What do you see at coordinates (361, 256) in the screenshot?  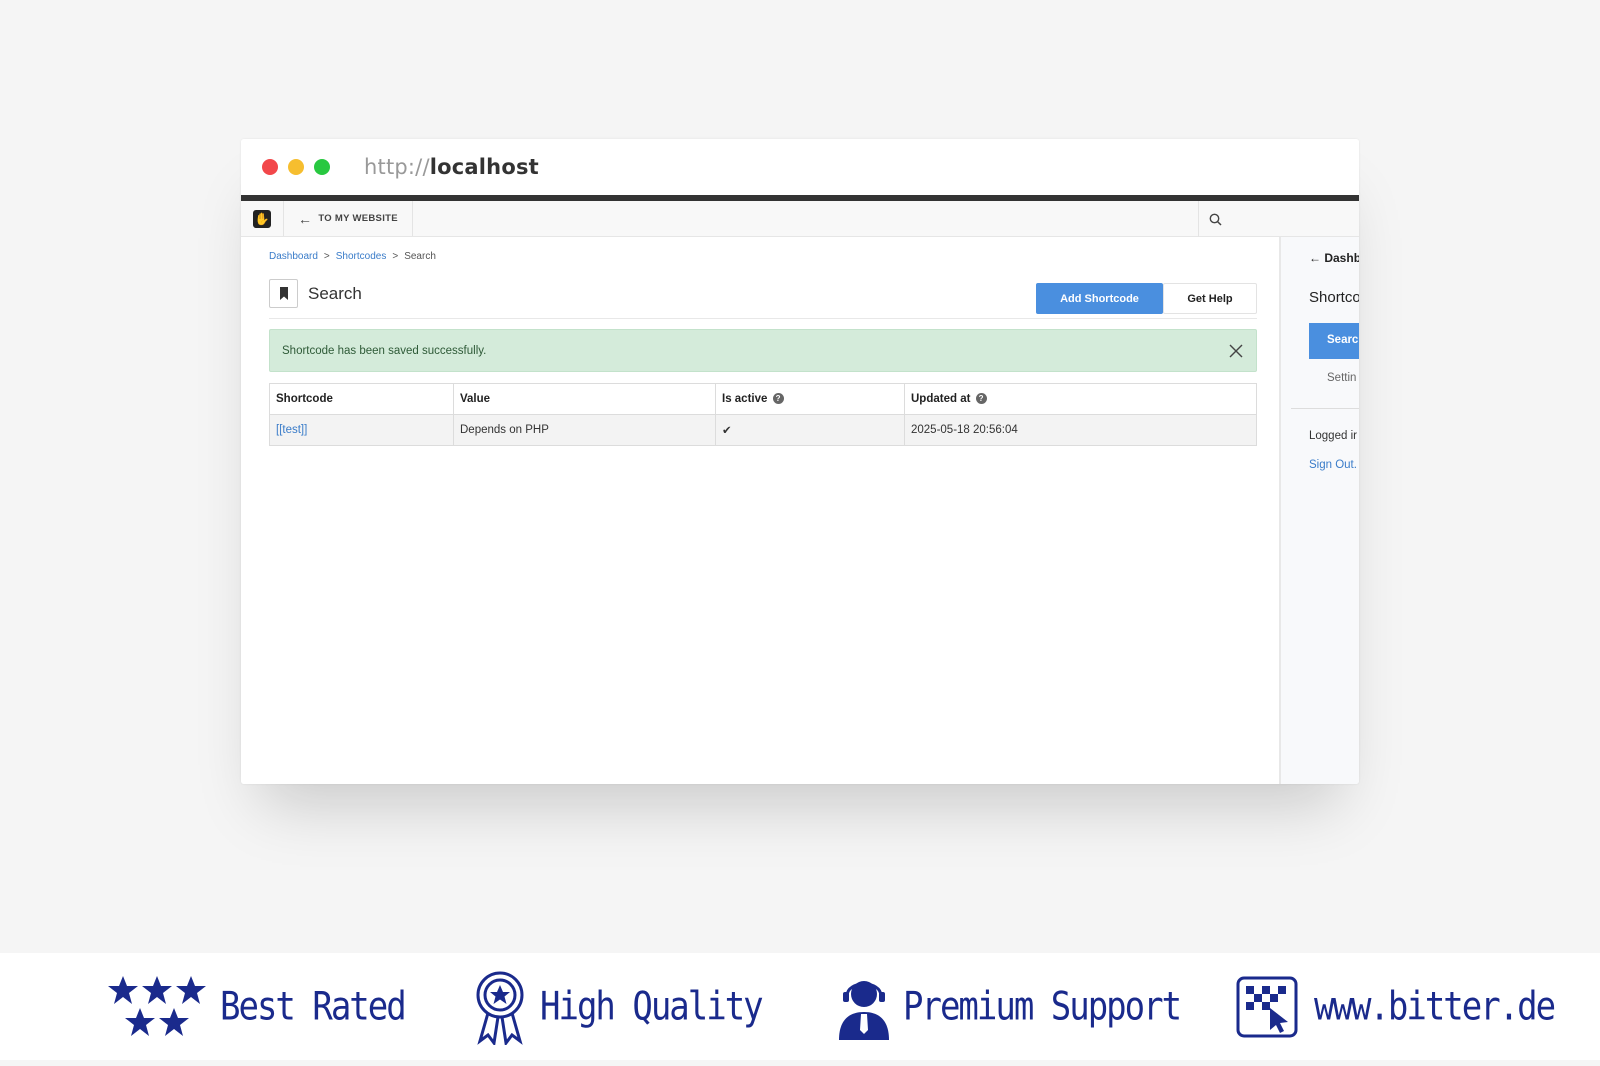 I see `breadcrumb-shortcodes: Shortcodes` at bounding box center [361, 256].